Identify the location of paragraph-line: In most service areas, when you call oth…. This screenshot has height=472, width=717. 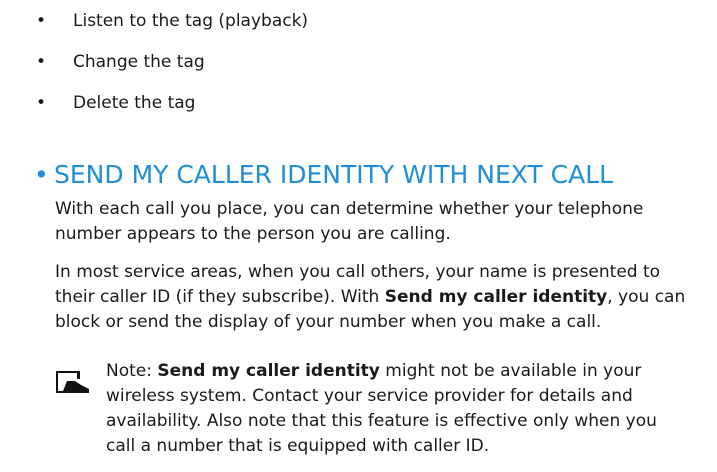
(358, 272).